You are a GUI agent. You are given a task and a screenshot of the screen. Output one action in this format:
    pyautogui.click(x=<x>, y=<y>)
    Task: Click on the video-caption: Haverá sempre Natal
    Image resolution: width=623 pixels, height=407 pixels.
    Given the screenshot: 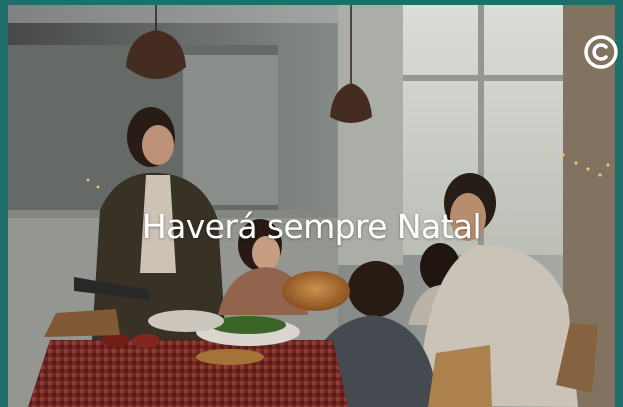 What is the action you would take?
    pyautogui.click(x=311, y=226)
    